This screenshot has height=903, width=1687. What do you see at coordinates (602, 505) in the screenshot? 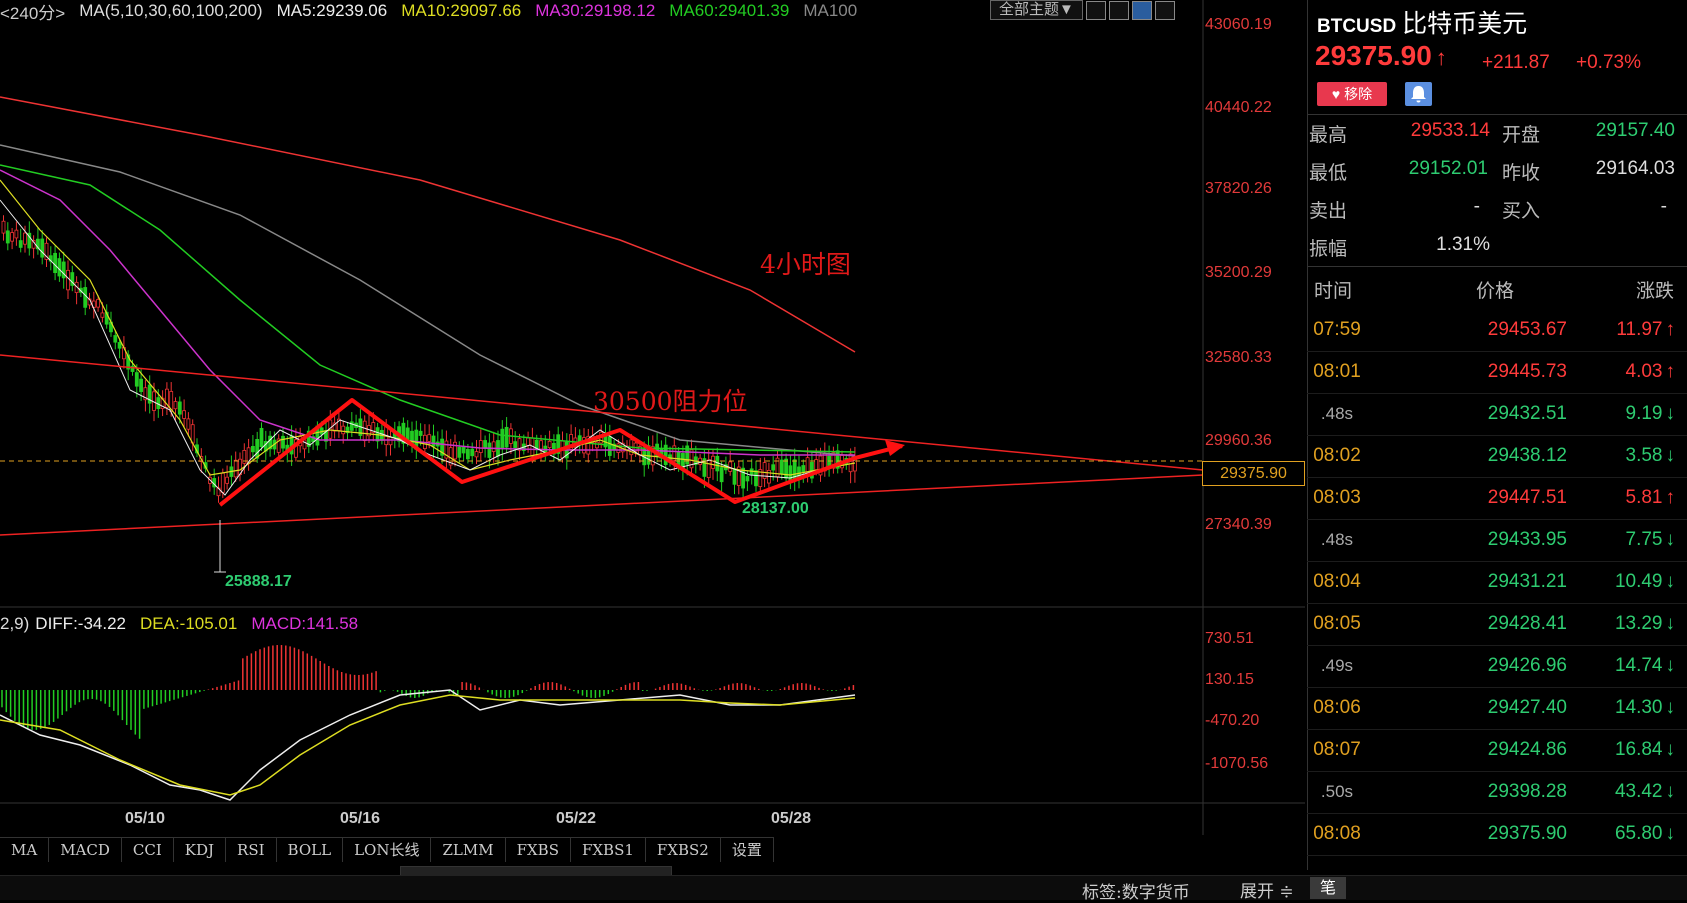
I see `support-trendline` at bounding box center [602, 505].